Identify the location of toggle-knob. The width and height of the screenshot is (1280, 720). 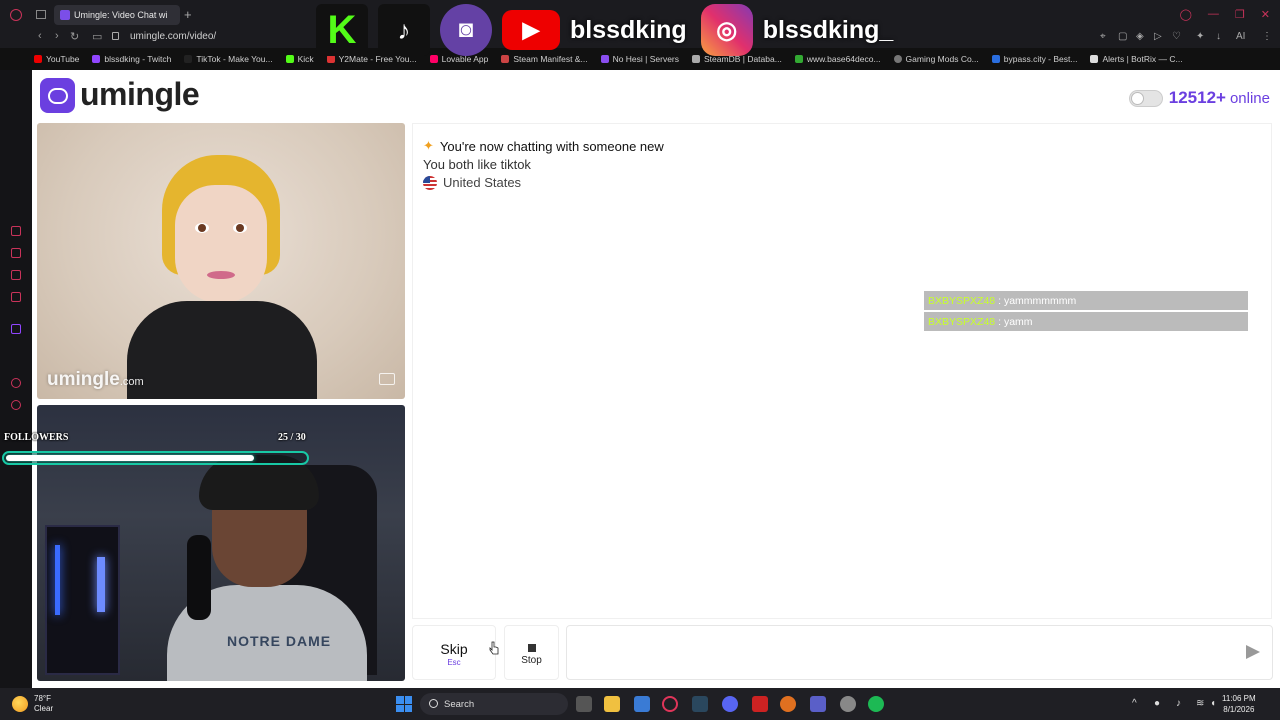
(1137, 98).